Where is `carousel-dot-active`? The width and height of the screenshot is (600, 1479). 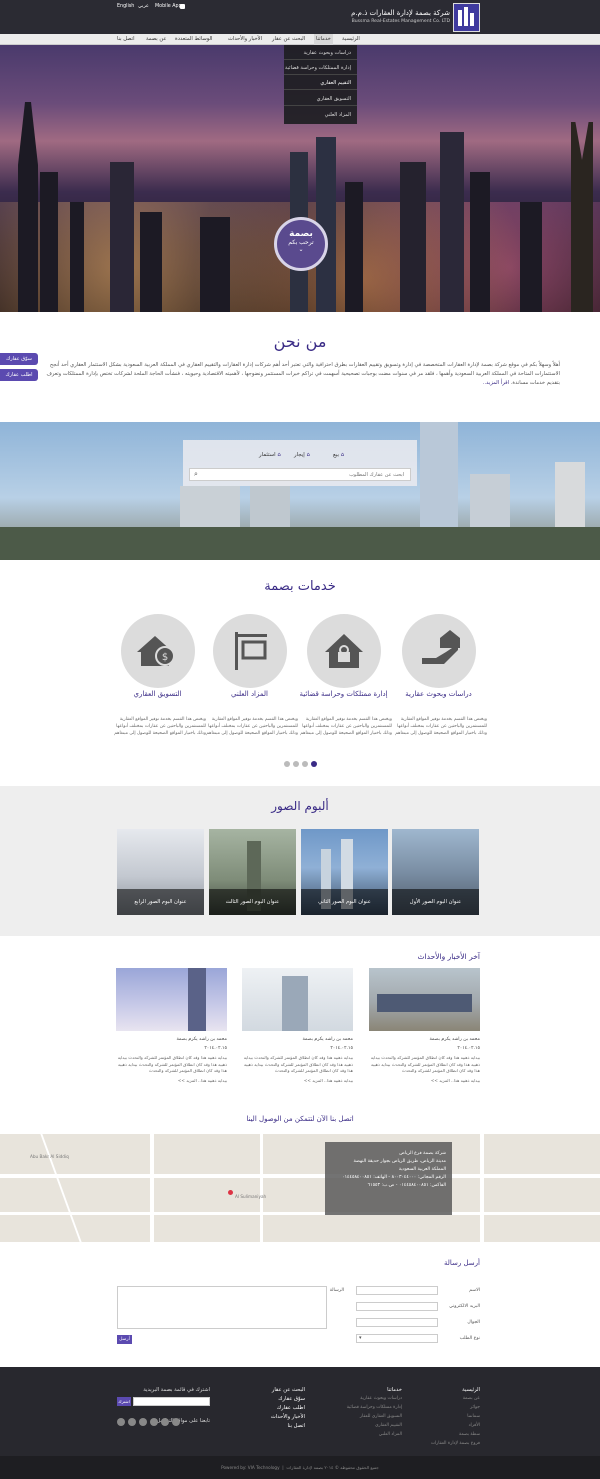 carousel-dot-active is located at coordinates (314, 764).